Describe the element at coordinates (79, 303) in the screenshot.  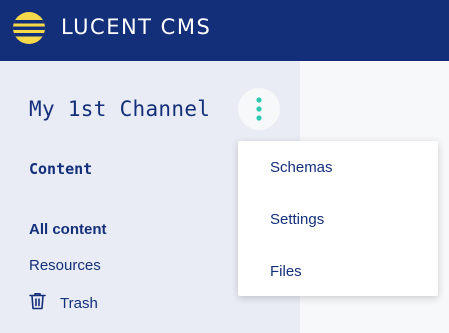
I see `sidebar-item-trash-label: Trash` at that location.